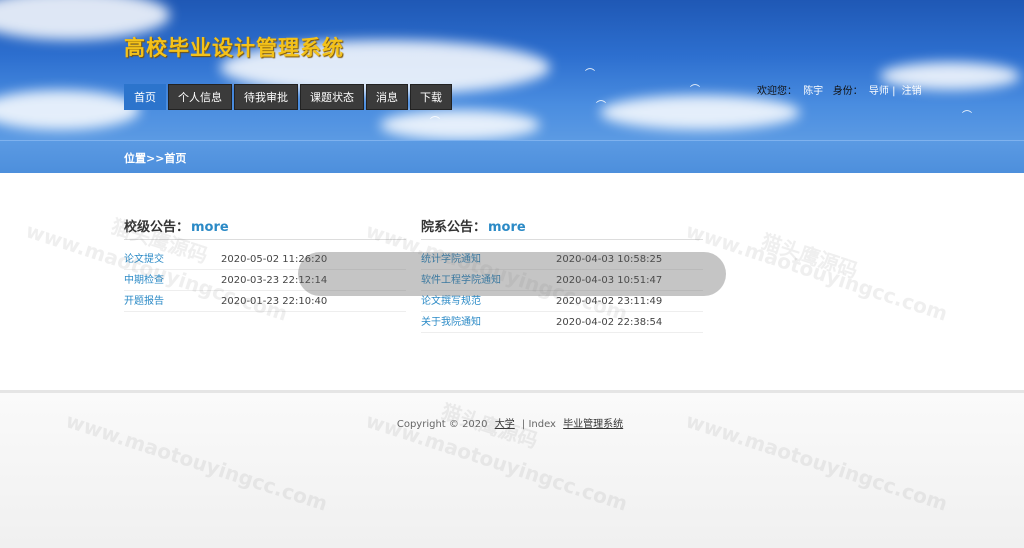 The image size is (1024, 548). I want to click on notice-title-link: 中期检查, so click(144, 280).